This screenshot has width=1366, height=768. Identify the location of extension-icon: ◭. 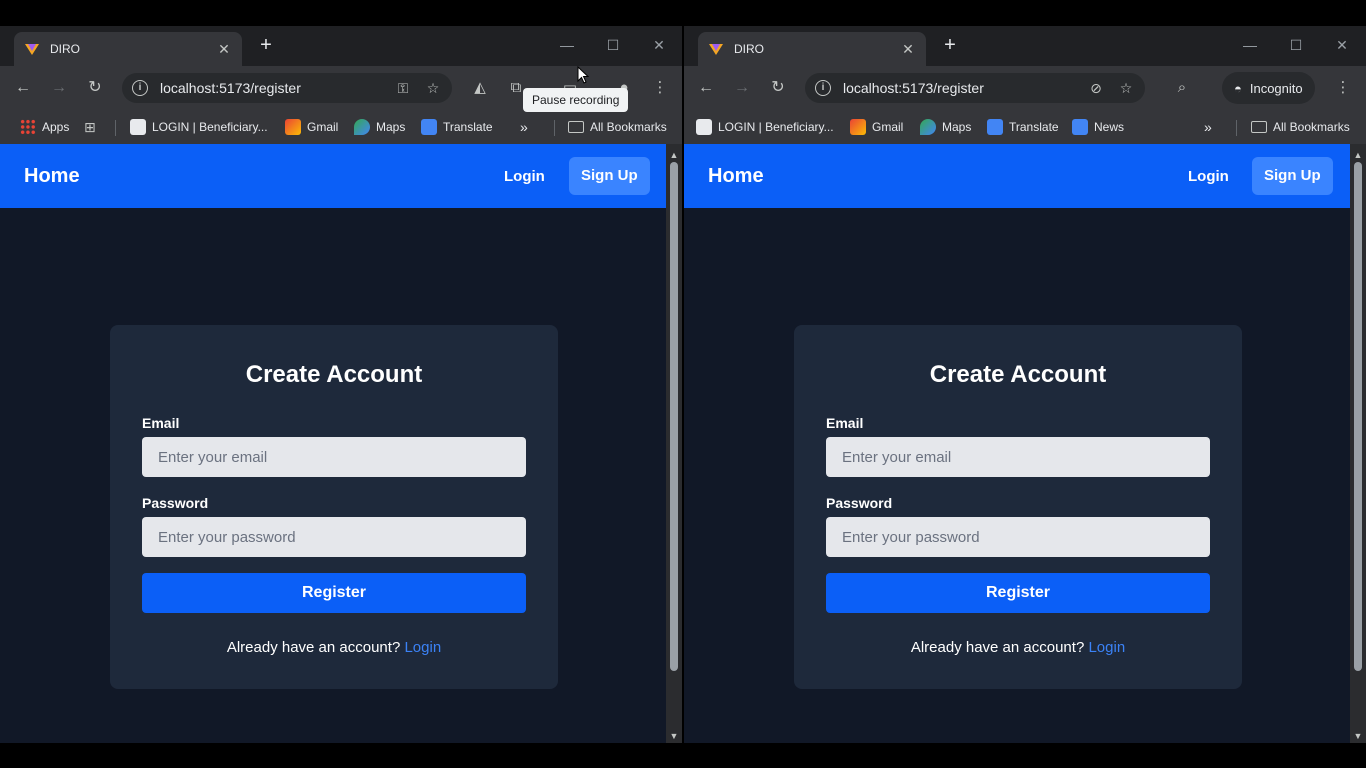
(480, 88).